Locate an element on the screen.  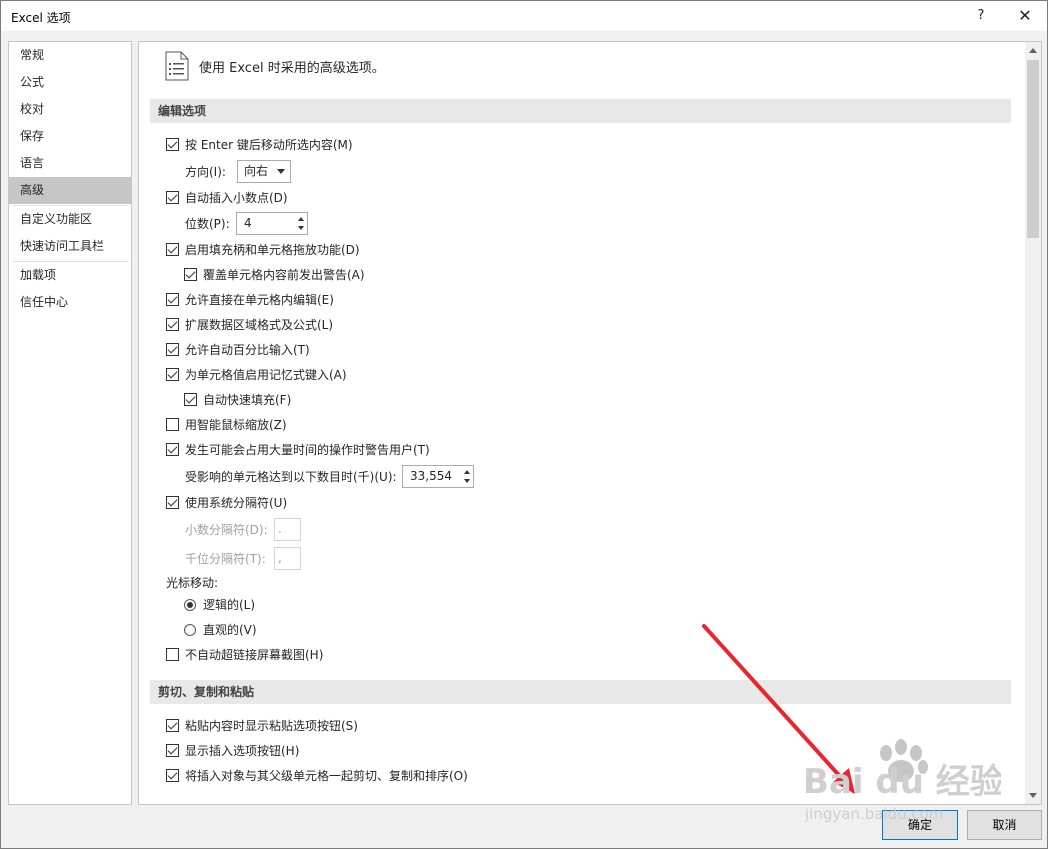
help-button: ? is located at coordinates (981, 16).